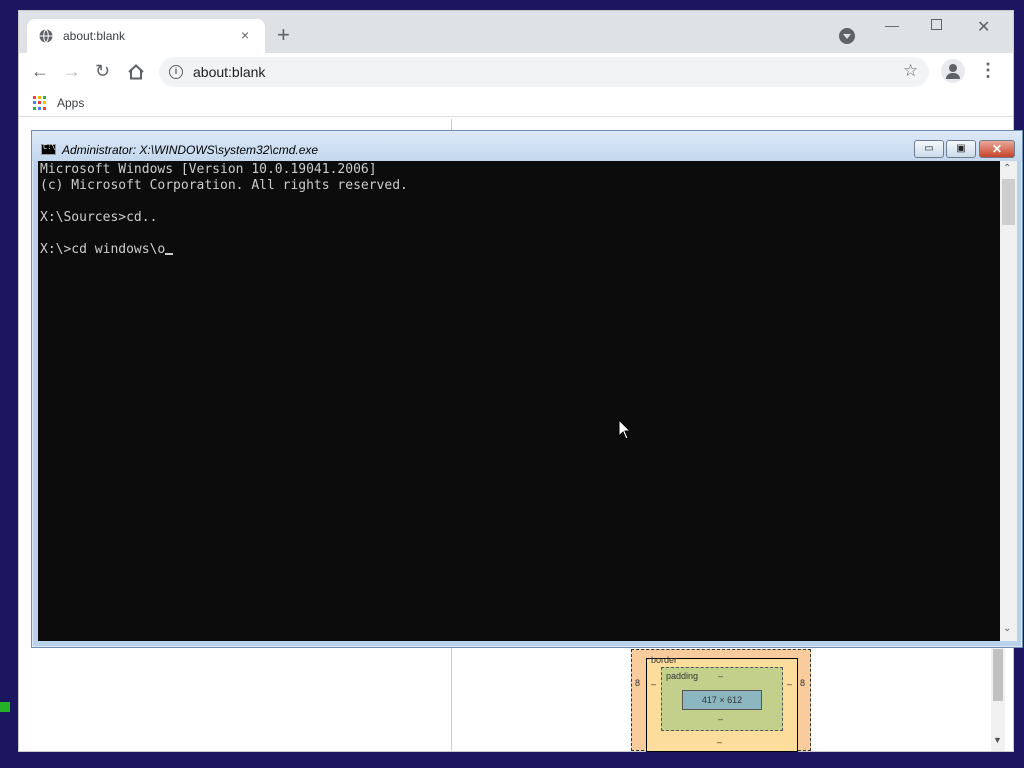  Describe the element at coordinates (1007, 168) in the screenshot. I see `scroll-up-arrow-icon: ⌃` at that location.